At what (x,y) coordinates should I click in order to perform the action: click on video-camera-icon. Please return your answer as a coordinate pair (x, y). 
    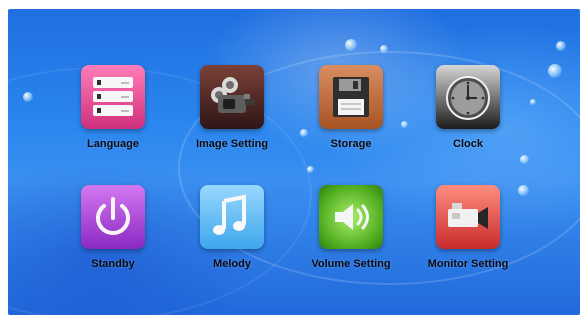
    Looking at the image, I should click on (468, 217).